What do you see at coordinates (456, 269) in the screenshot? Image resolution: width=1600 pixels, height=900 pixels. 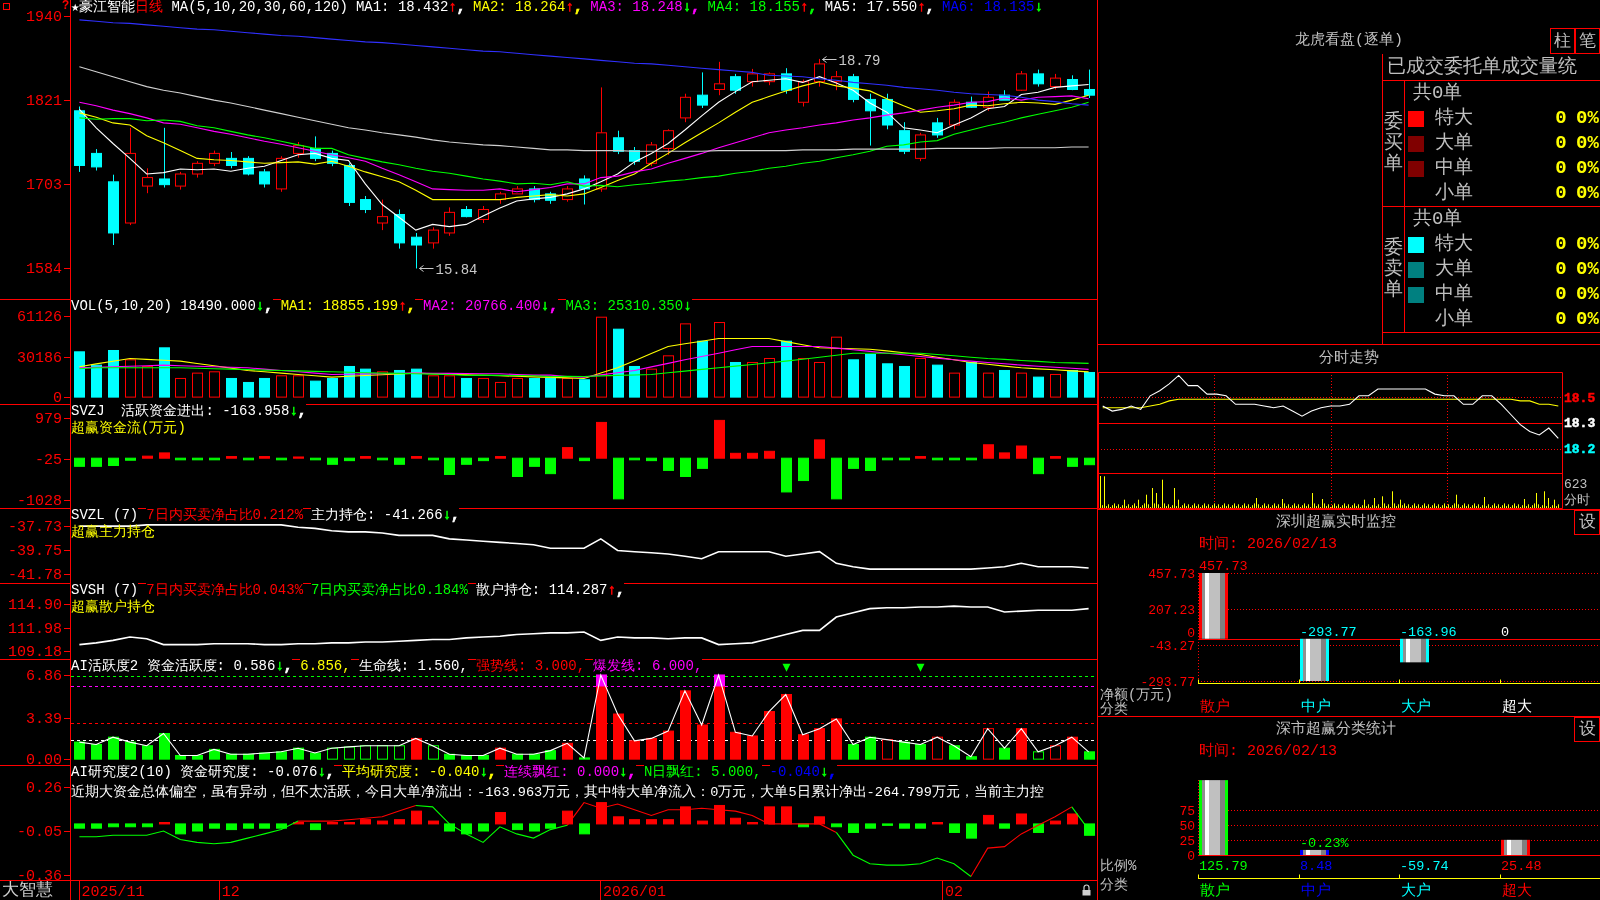 I see `price-label: 15.84` at bounding box center [456, 269].